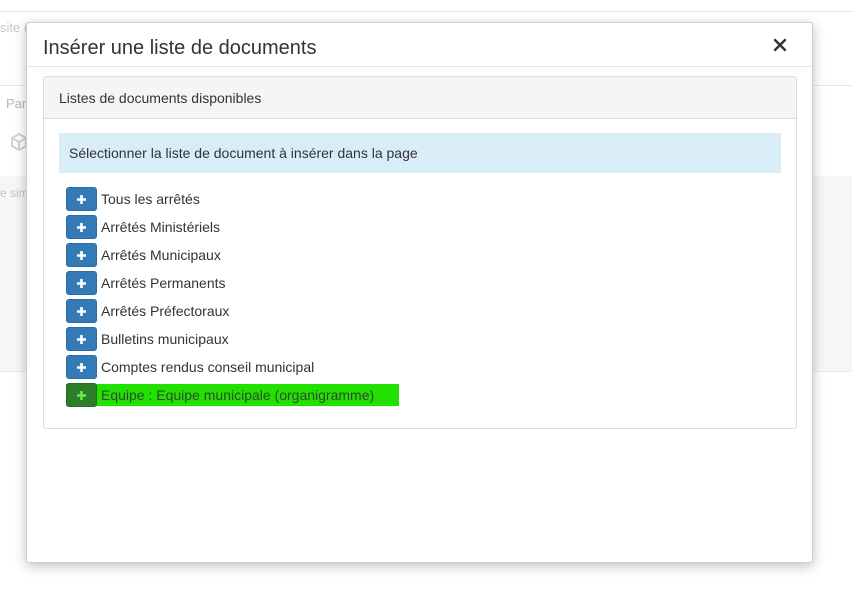 Image resolution: width=852 pixels, height=598 pixels. What do you see at coordinates (236, 255) in the screenshot?
I see `list-item: Arrêtés Municipaux` at bounding box center [236, 255].